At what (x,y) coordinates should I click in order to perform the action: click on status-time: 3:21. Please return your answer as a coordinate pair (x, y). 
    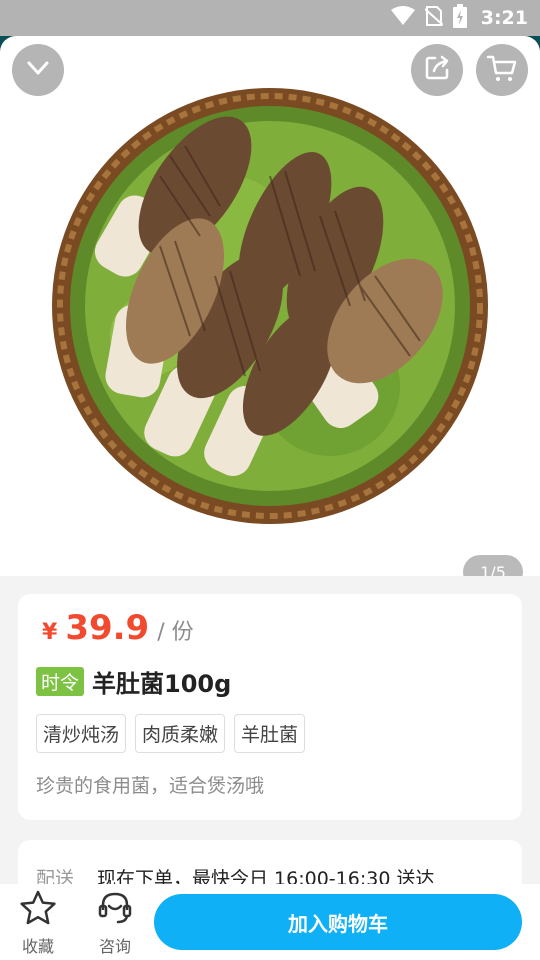
    Looking at the image, I should click on (504, 18).